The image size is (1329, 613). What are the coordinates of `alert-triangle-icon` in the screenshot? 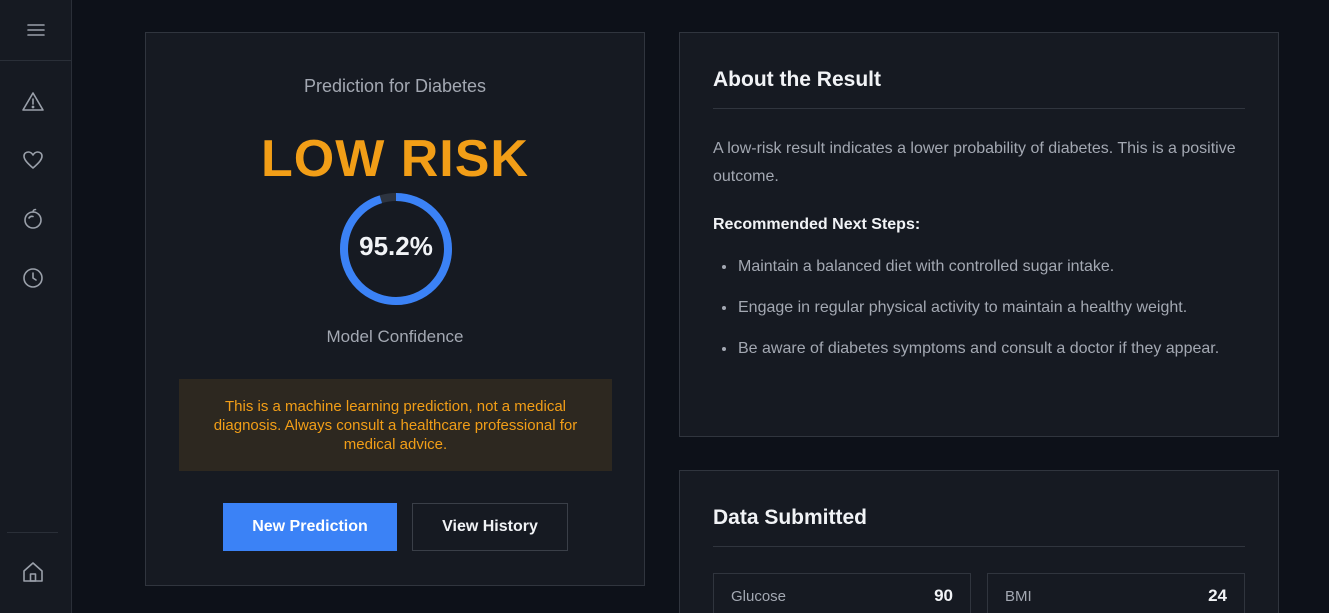 It's located at (33, 102).